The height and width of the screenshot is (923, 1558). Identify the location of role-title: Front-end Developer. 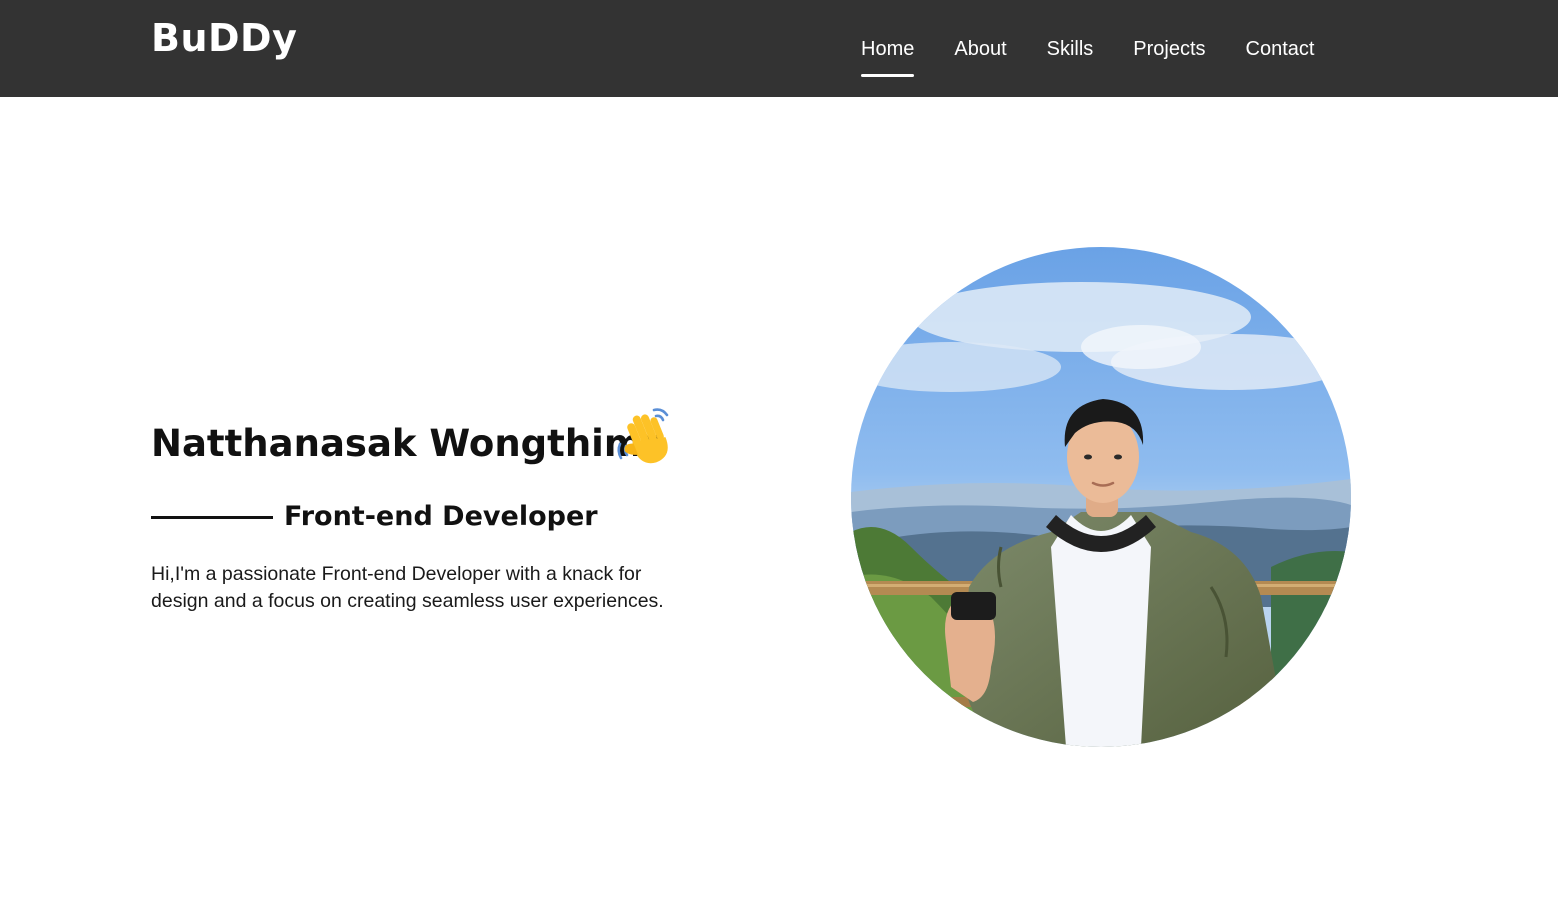
(441, 516).